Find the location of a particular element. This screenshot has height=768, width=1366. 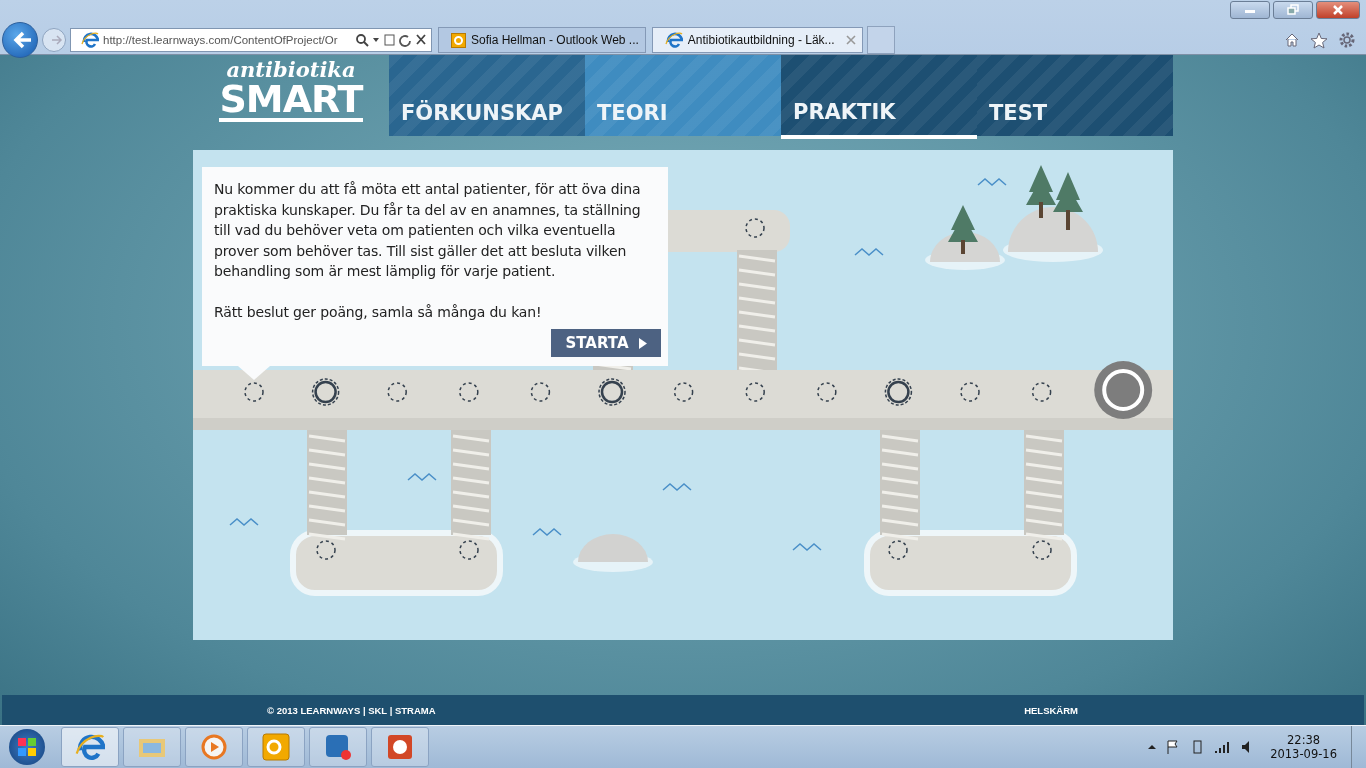

windows-logo-icon is located at coordinates (27, 747).